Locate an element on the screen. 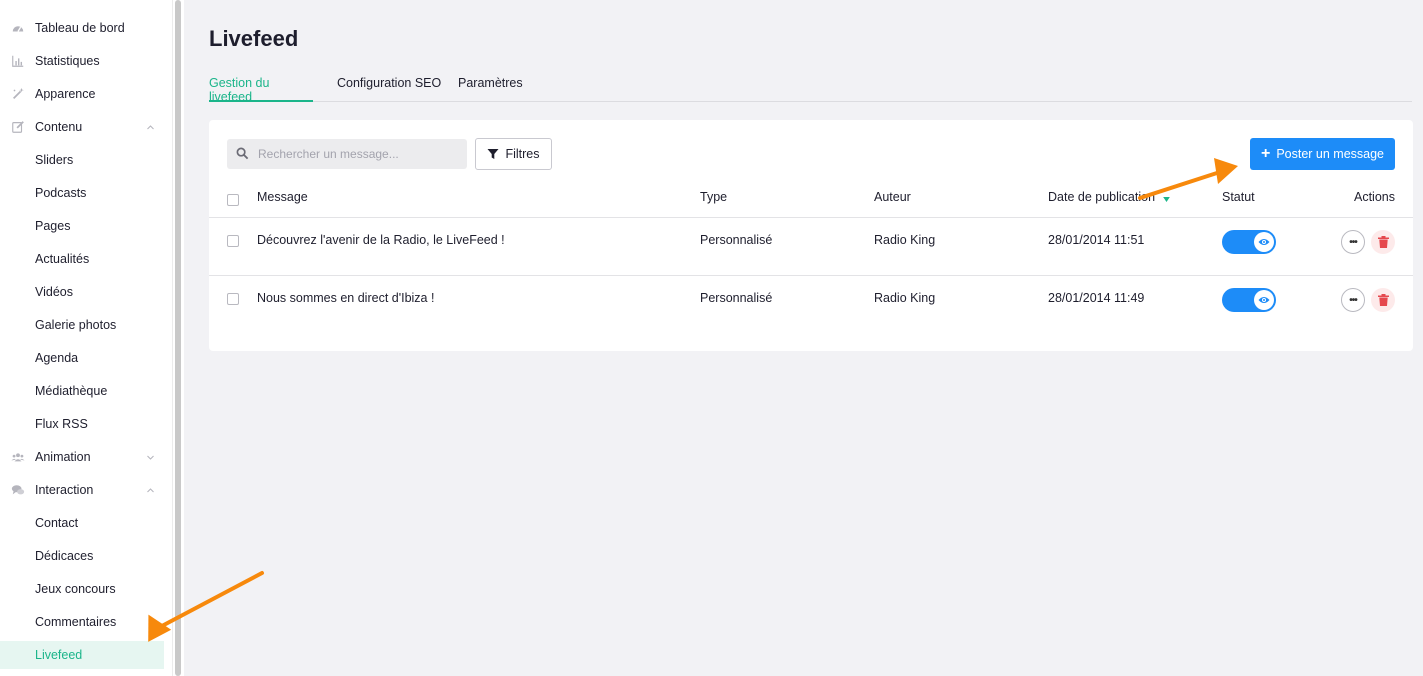  sidebar-item-actualites: Actualités is located at coordinates (82, 259).